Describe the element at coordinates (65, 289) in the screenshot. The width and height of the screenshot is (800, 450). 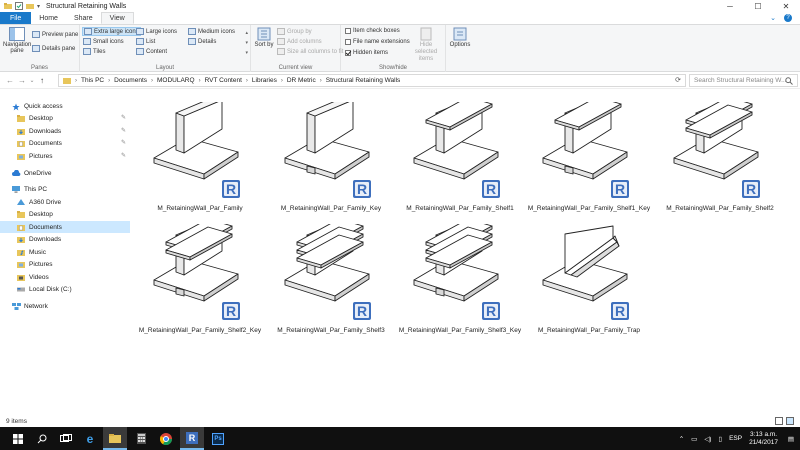
I see `sidebar-item-local-disk-c: Local Disk (C:)` at that location.